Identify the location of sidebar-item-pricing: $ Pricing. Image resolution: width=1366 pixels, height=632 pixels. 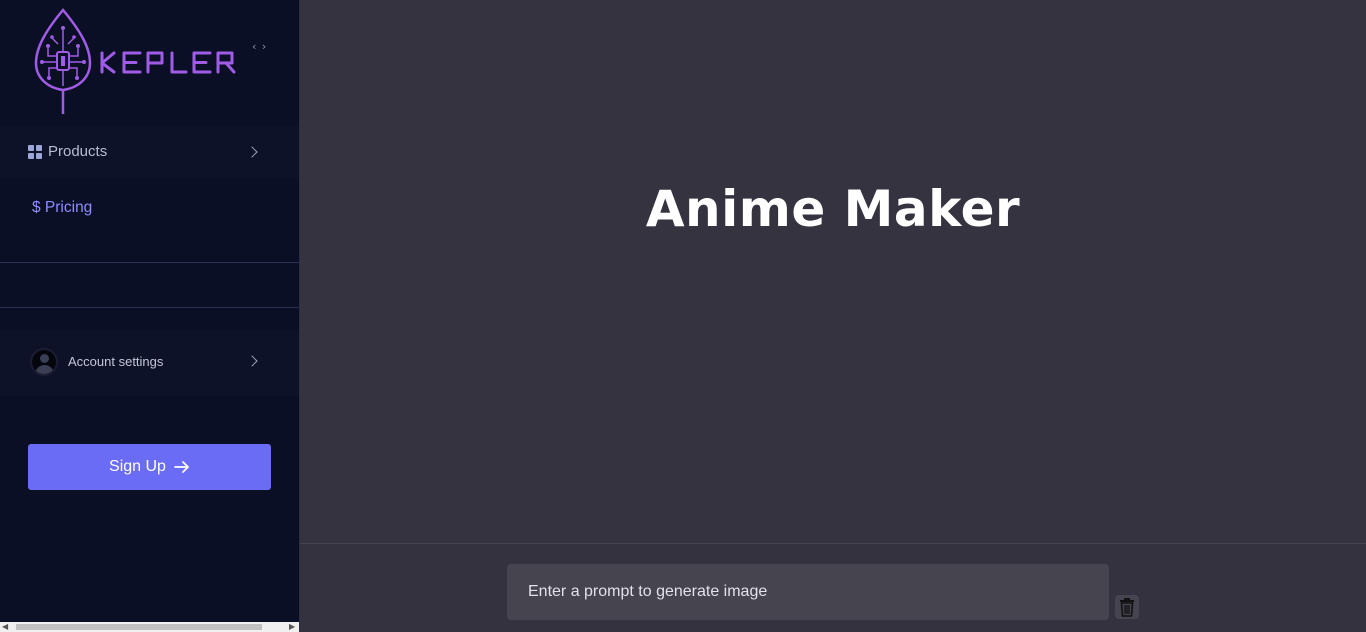
(149, 208).